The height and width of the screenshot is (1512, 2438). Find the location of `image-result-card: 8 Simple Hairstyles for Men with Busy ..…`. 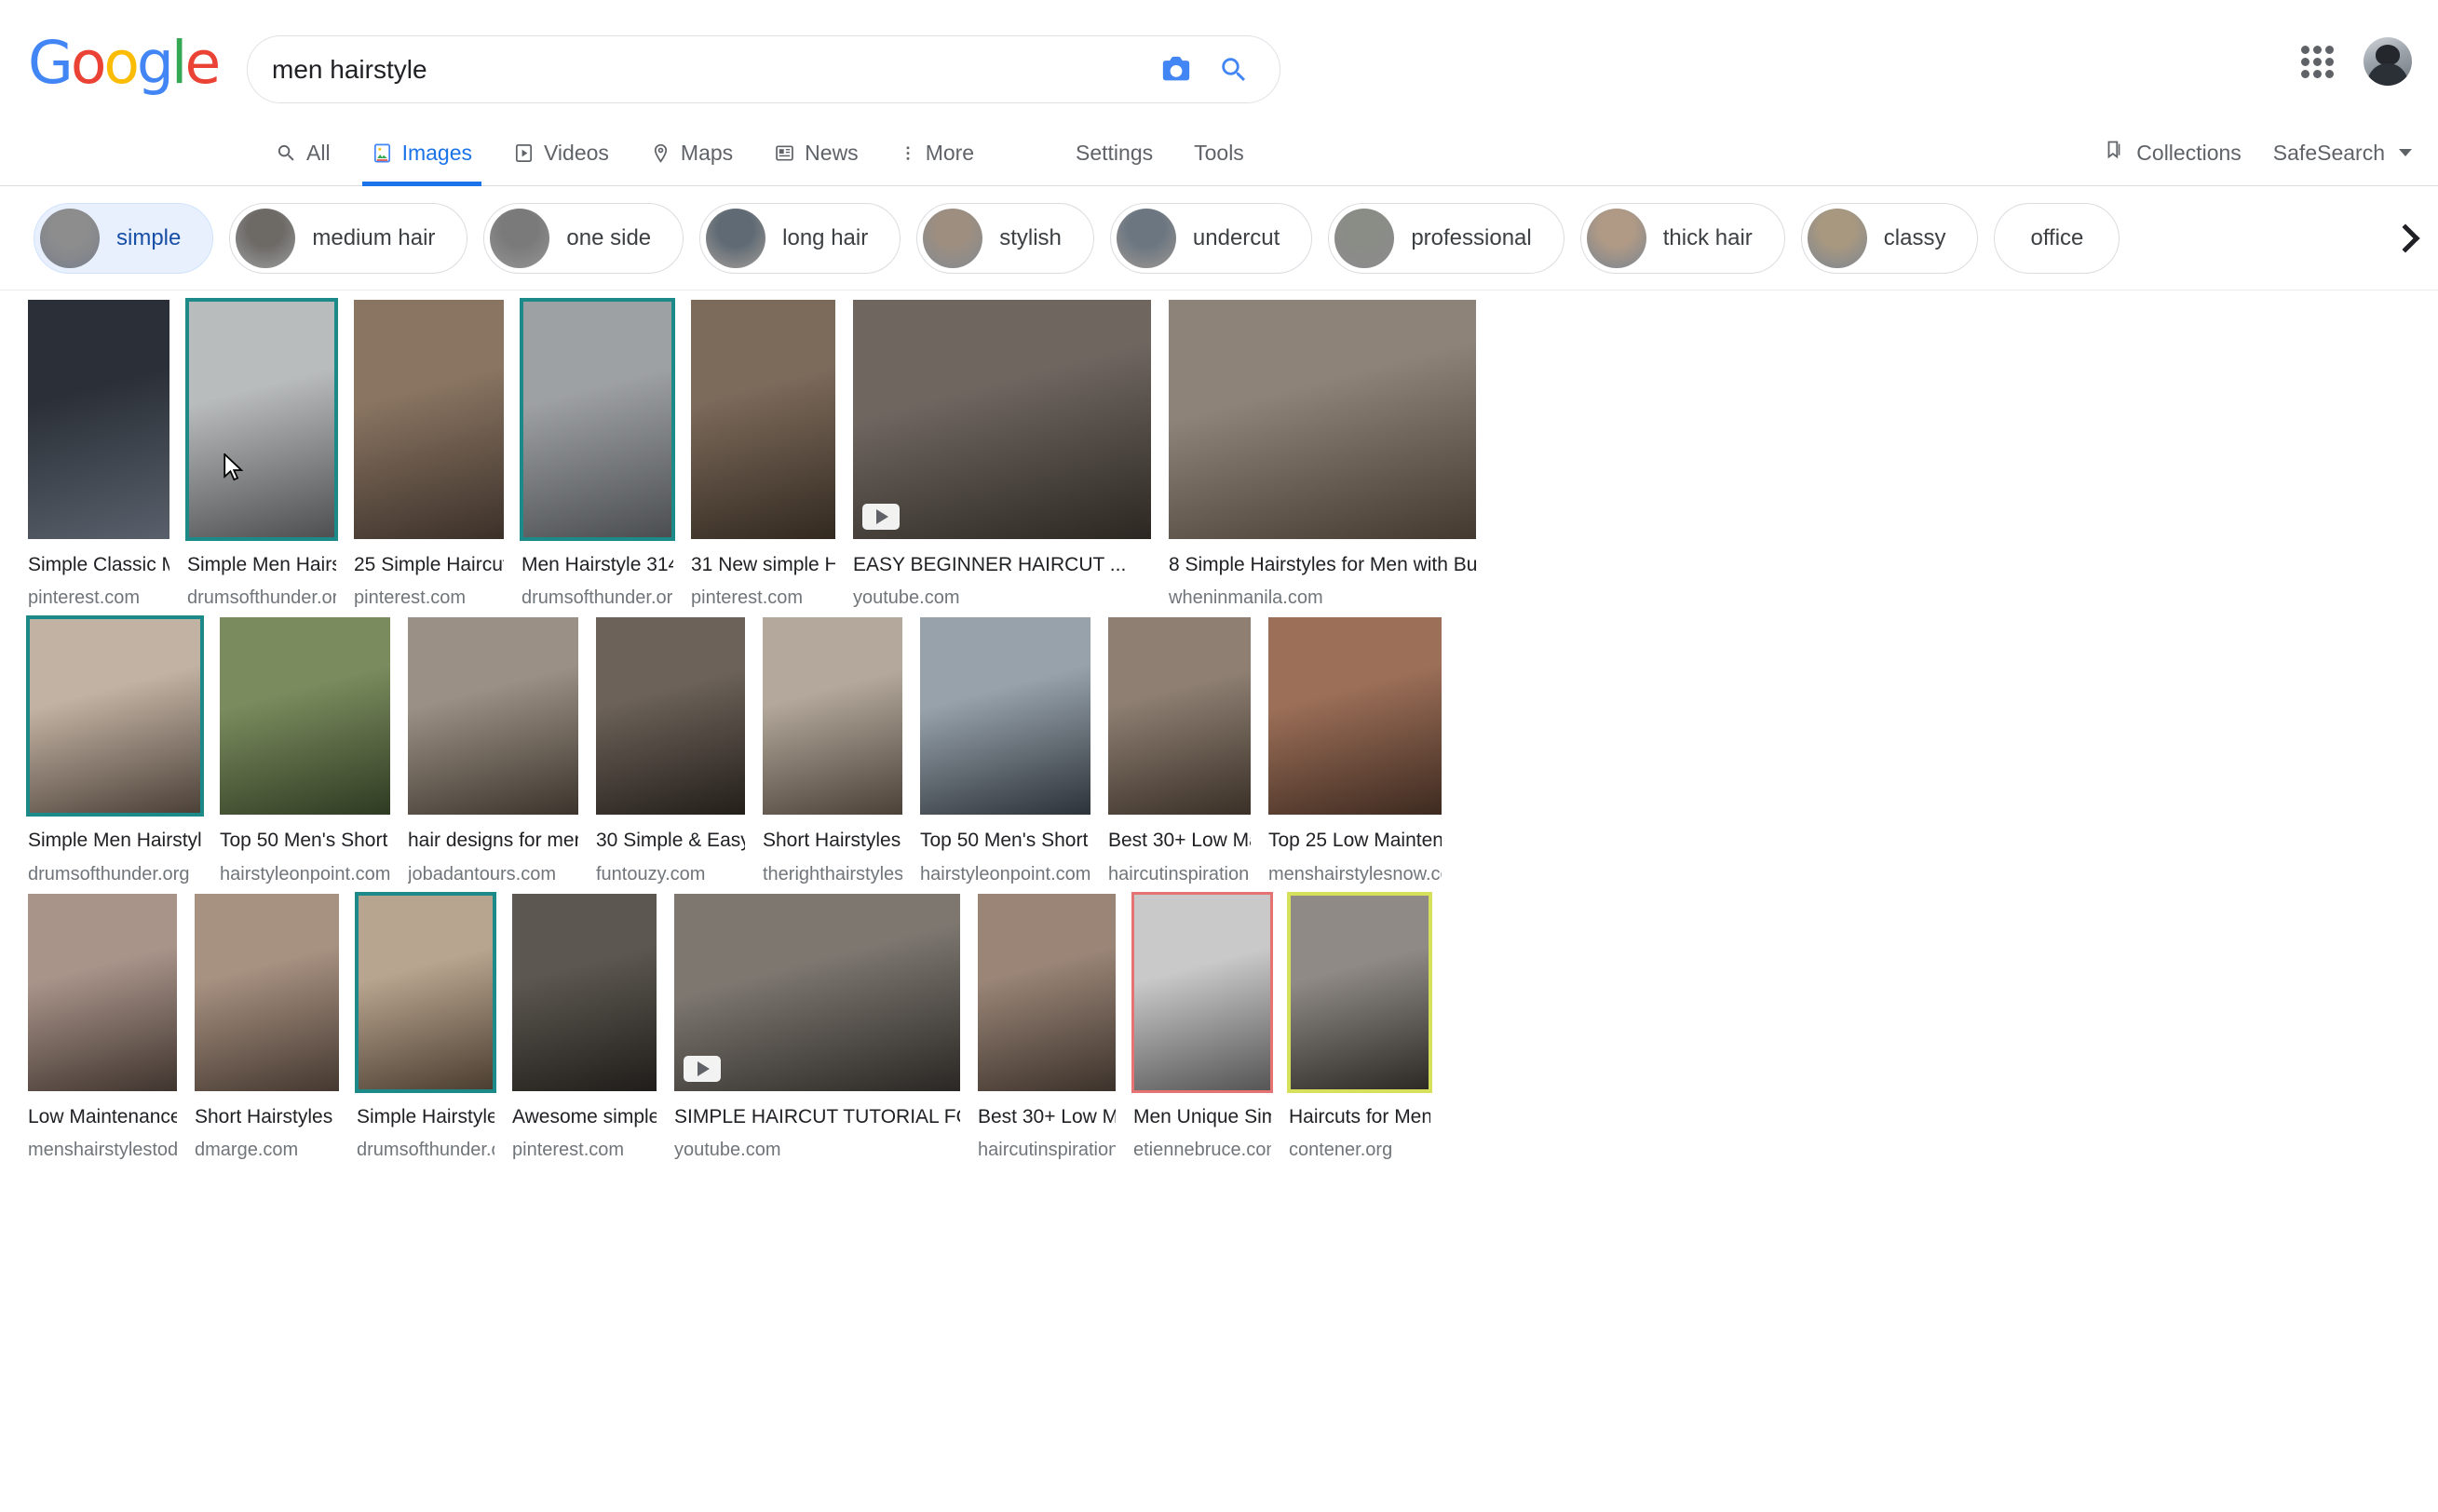

image-result-card: 8 Simple Hairstyles for Men with Busy ..… is located at coordinates (1322, 455).